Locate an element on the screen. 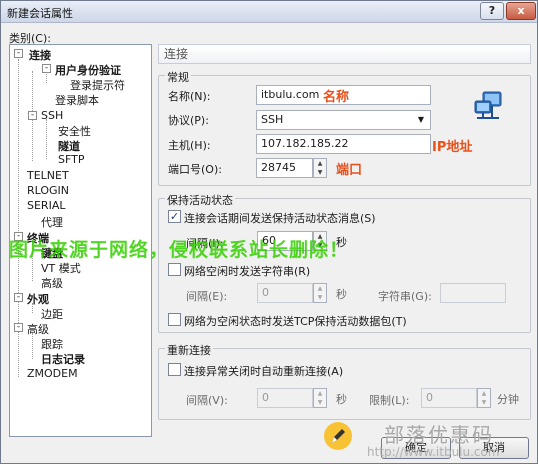  tree-item-appearance: 外观 is located at coordinates (38, 299).